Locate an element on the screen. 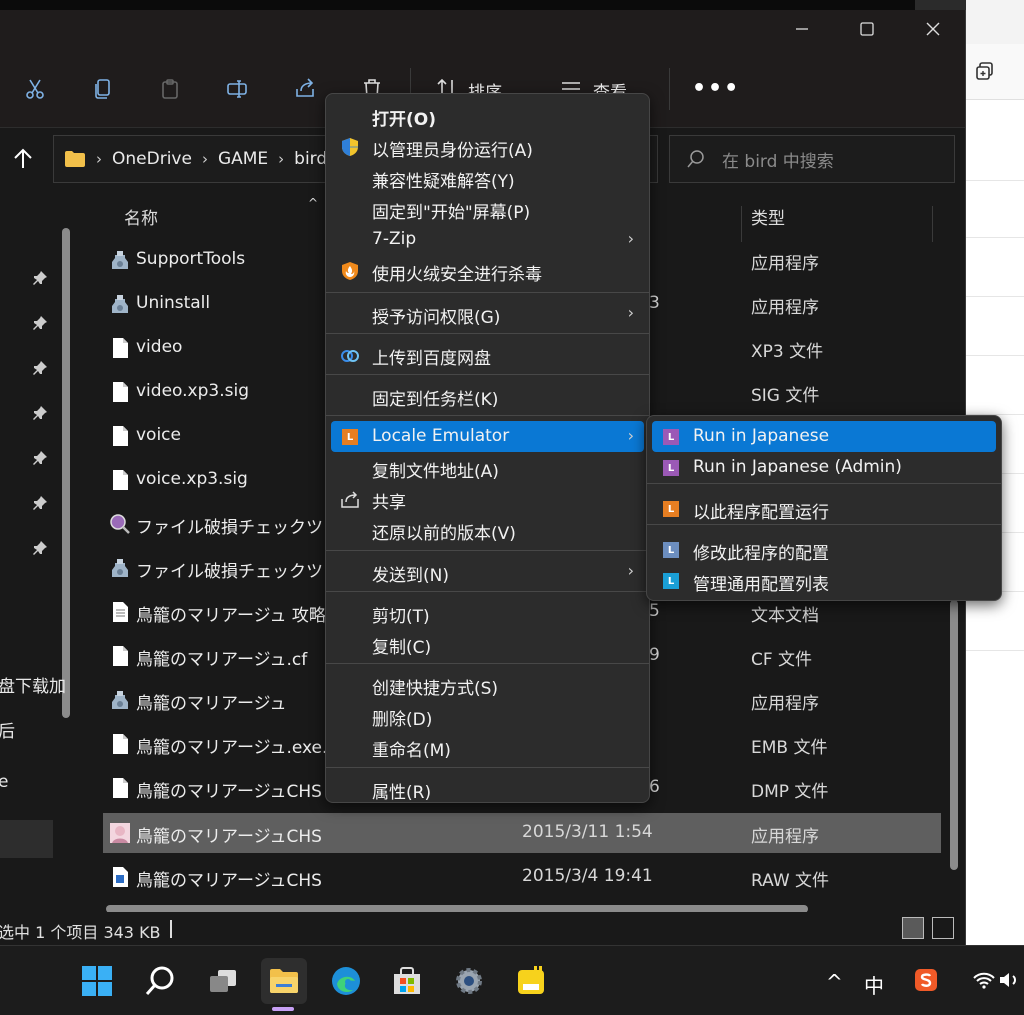  submenu-item-label: 管理通用配置列表 is located at coordinates (761, 585).